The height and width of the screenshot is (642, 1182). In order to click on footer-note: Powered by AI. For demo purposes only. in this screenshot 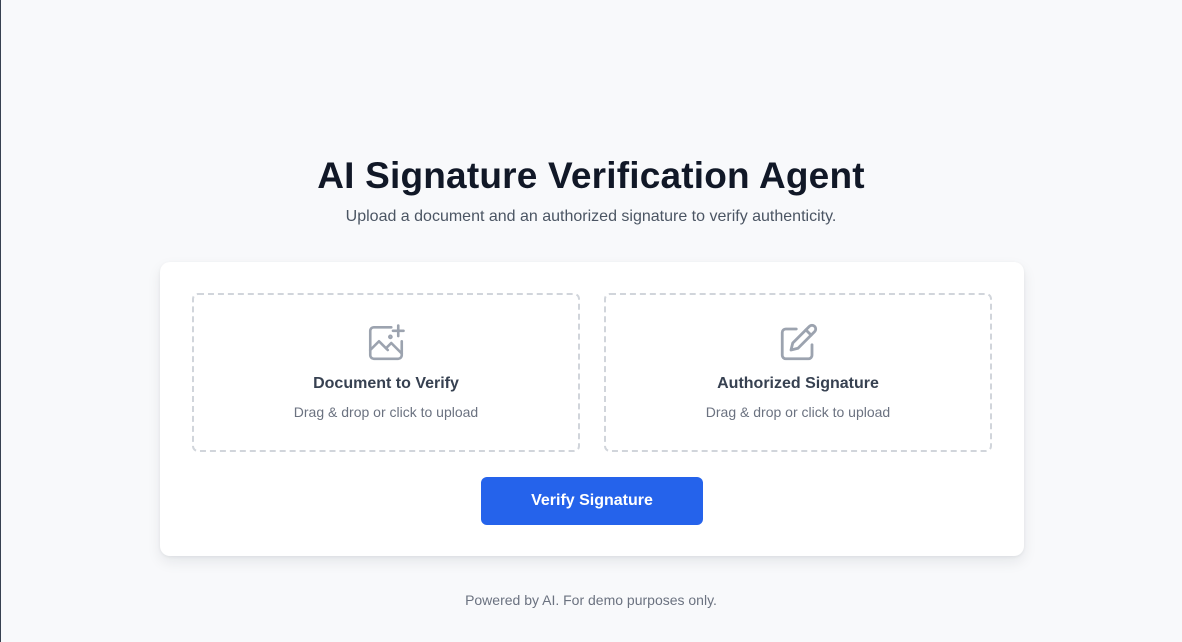, I will do `click(591, 600)`.